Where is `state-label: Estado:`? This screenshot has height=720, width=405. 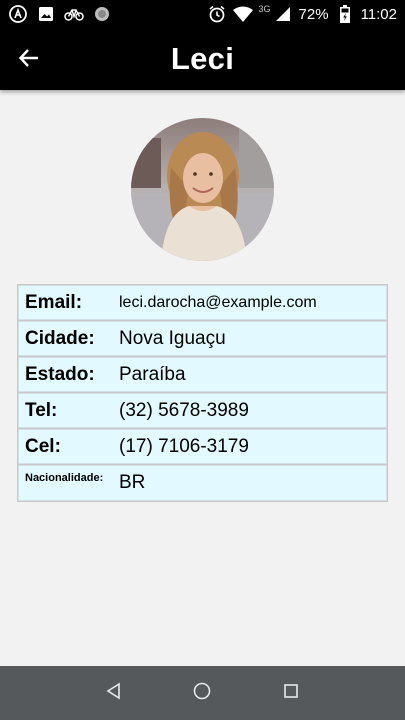
state-label: Estado: is located at coordinates (60, 374).